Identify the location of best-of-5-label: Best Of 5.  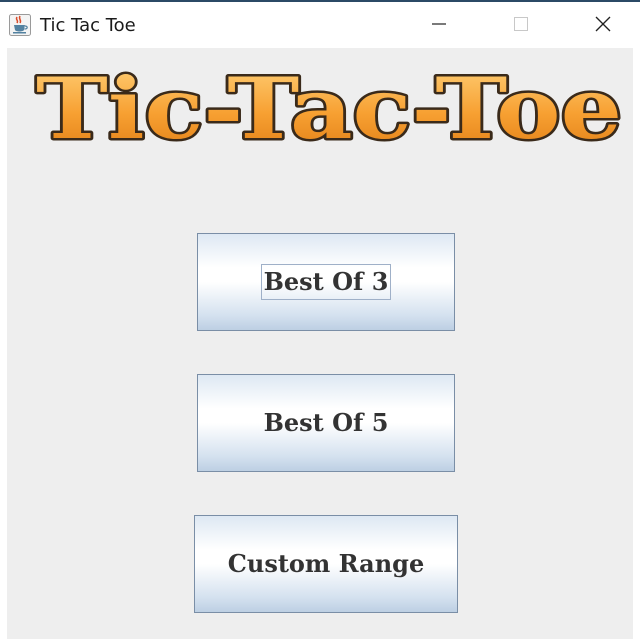
(326, 422).